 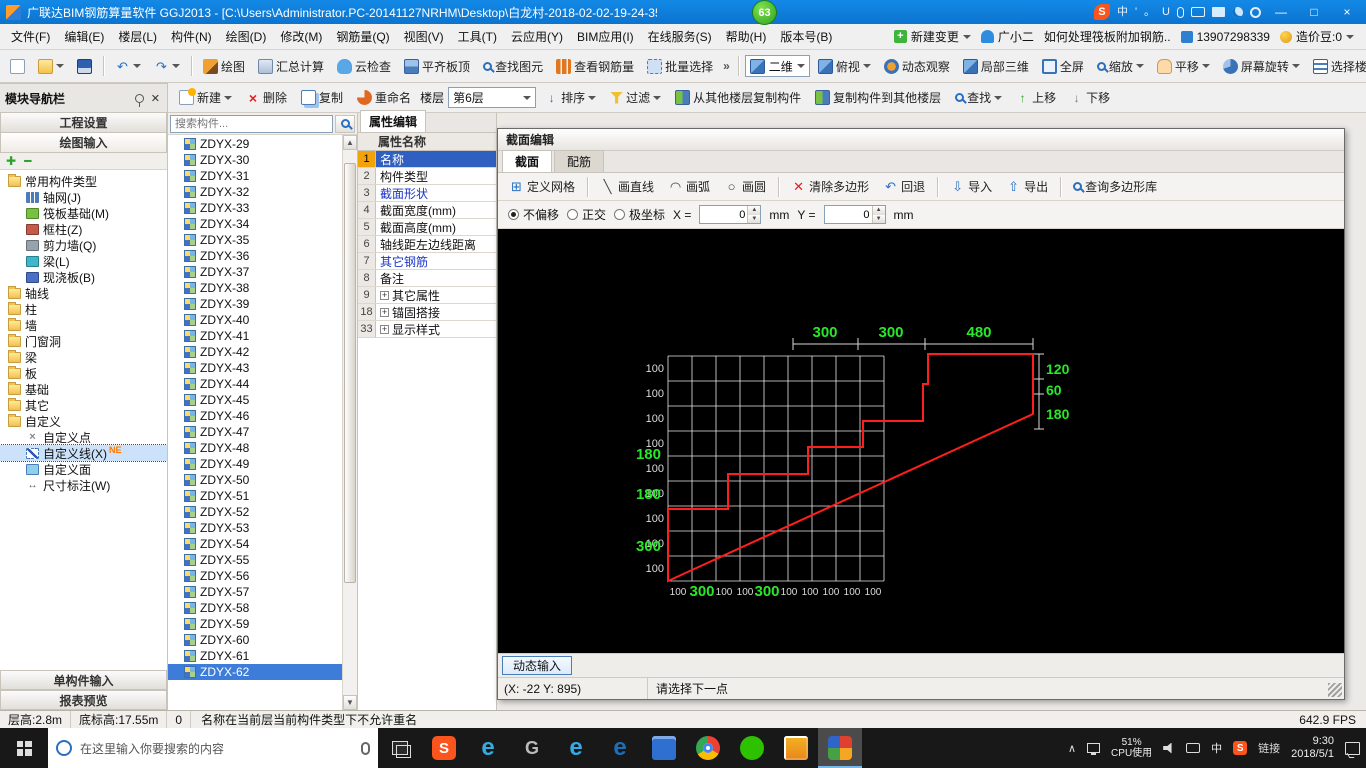 I want to click on component-list-item: ZDYX-46, so click(x=262, y=416).